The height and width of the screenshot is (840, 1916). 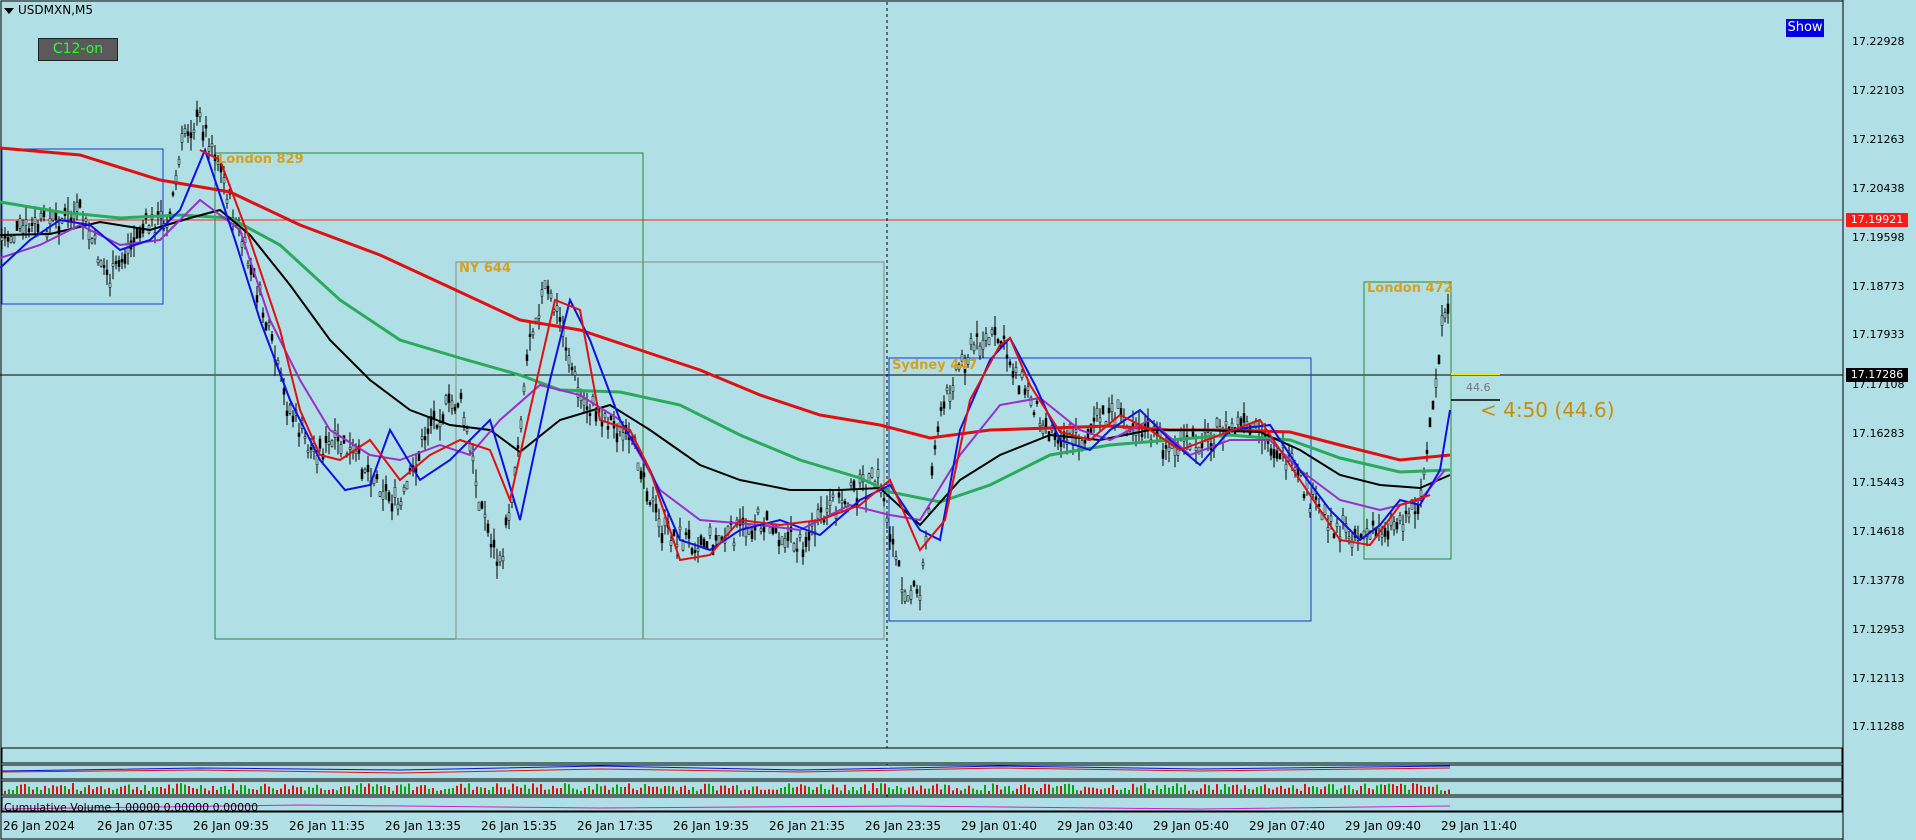 I want to click on price-tick: 17.21263, so click(x=1878, y=139).